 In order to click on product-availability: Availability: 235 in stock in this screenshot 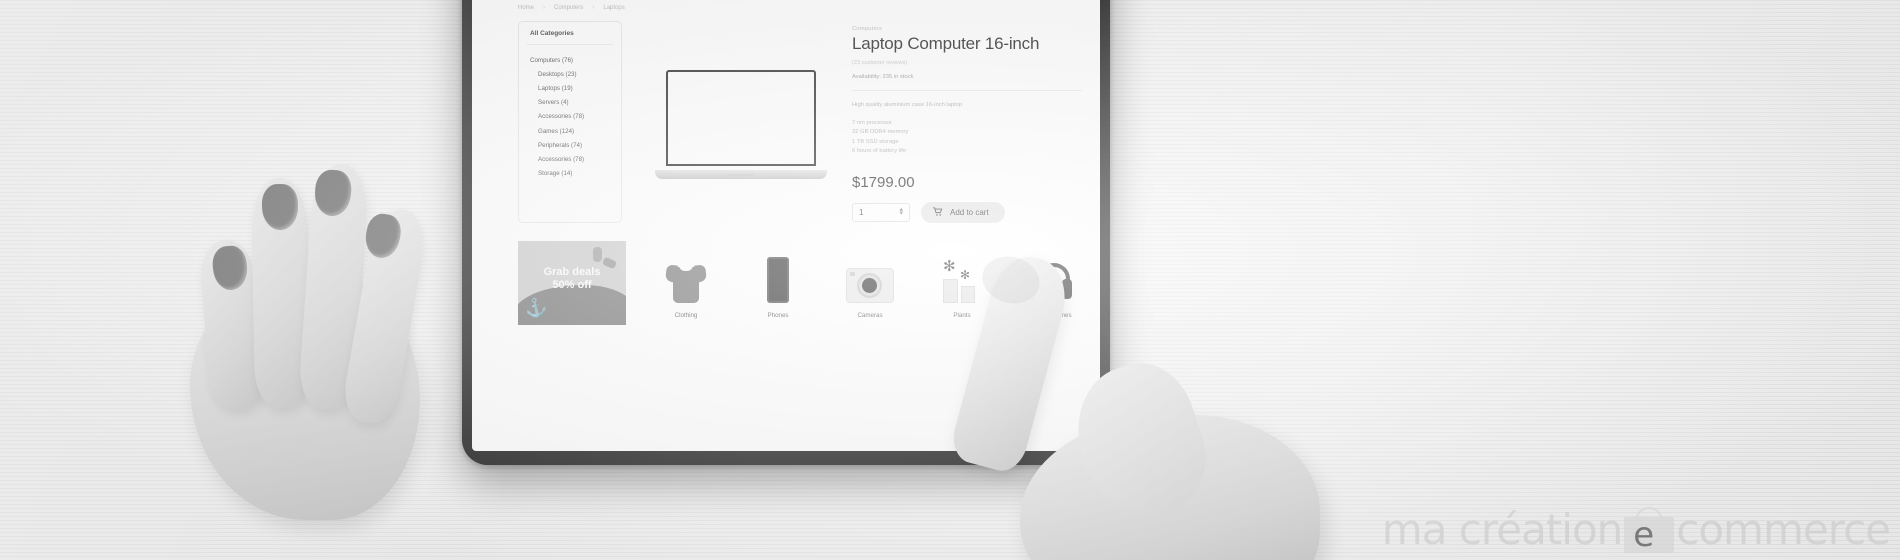, I will do `click(883, 77)`.